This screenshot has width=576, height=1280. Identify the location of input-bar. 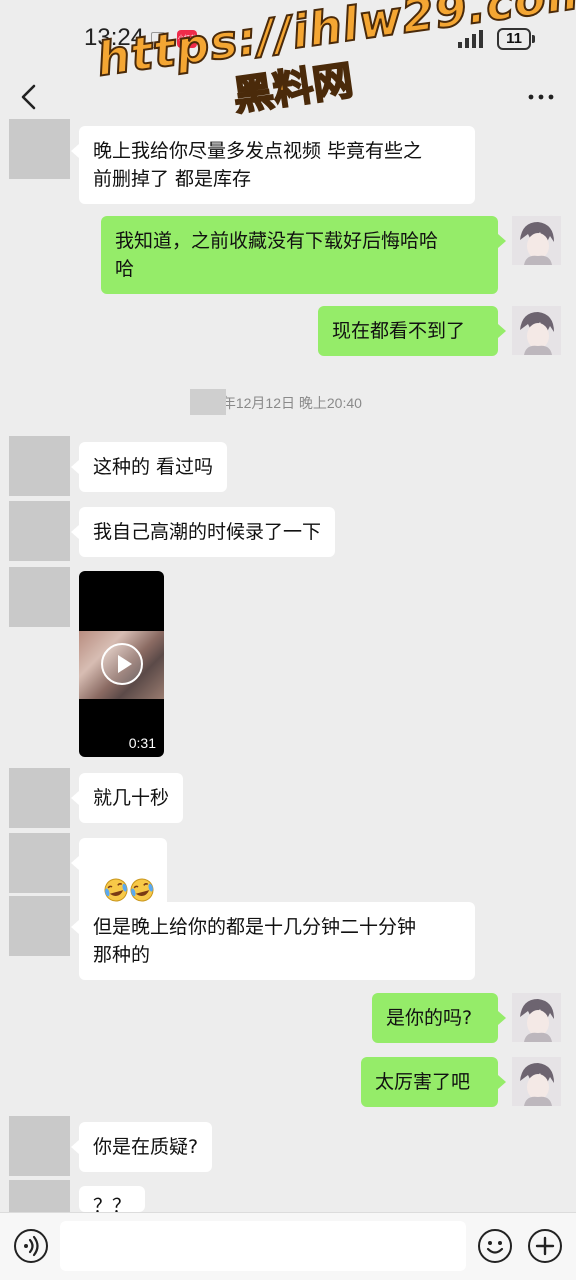
(288, 1246).